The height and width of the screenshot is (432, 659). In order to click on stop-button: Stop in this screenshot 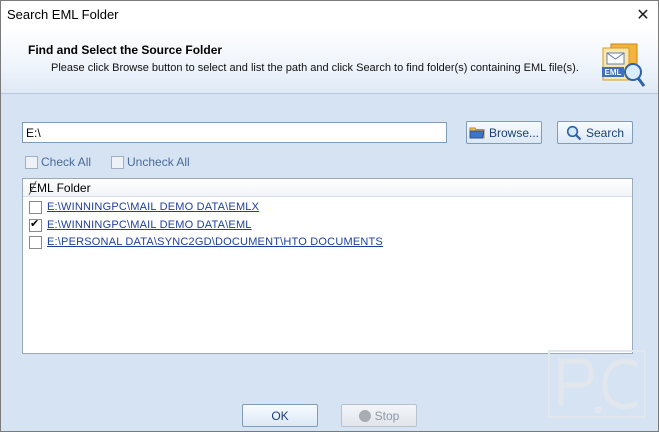, I will do `click(379, 415)`.